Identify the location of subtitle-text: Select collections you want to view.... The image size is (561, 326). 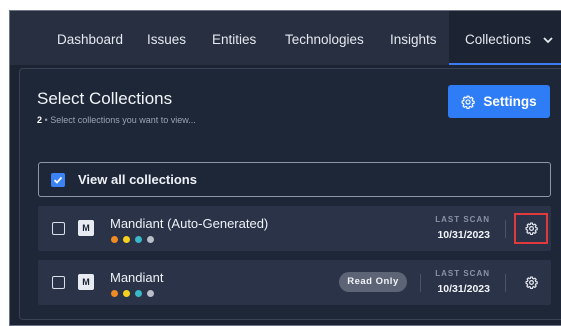
(123, 120).